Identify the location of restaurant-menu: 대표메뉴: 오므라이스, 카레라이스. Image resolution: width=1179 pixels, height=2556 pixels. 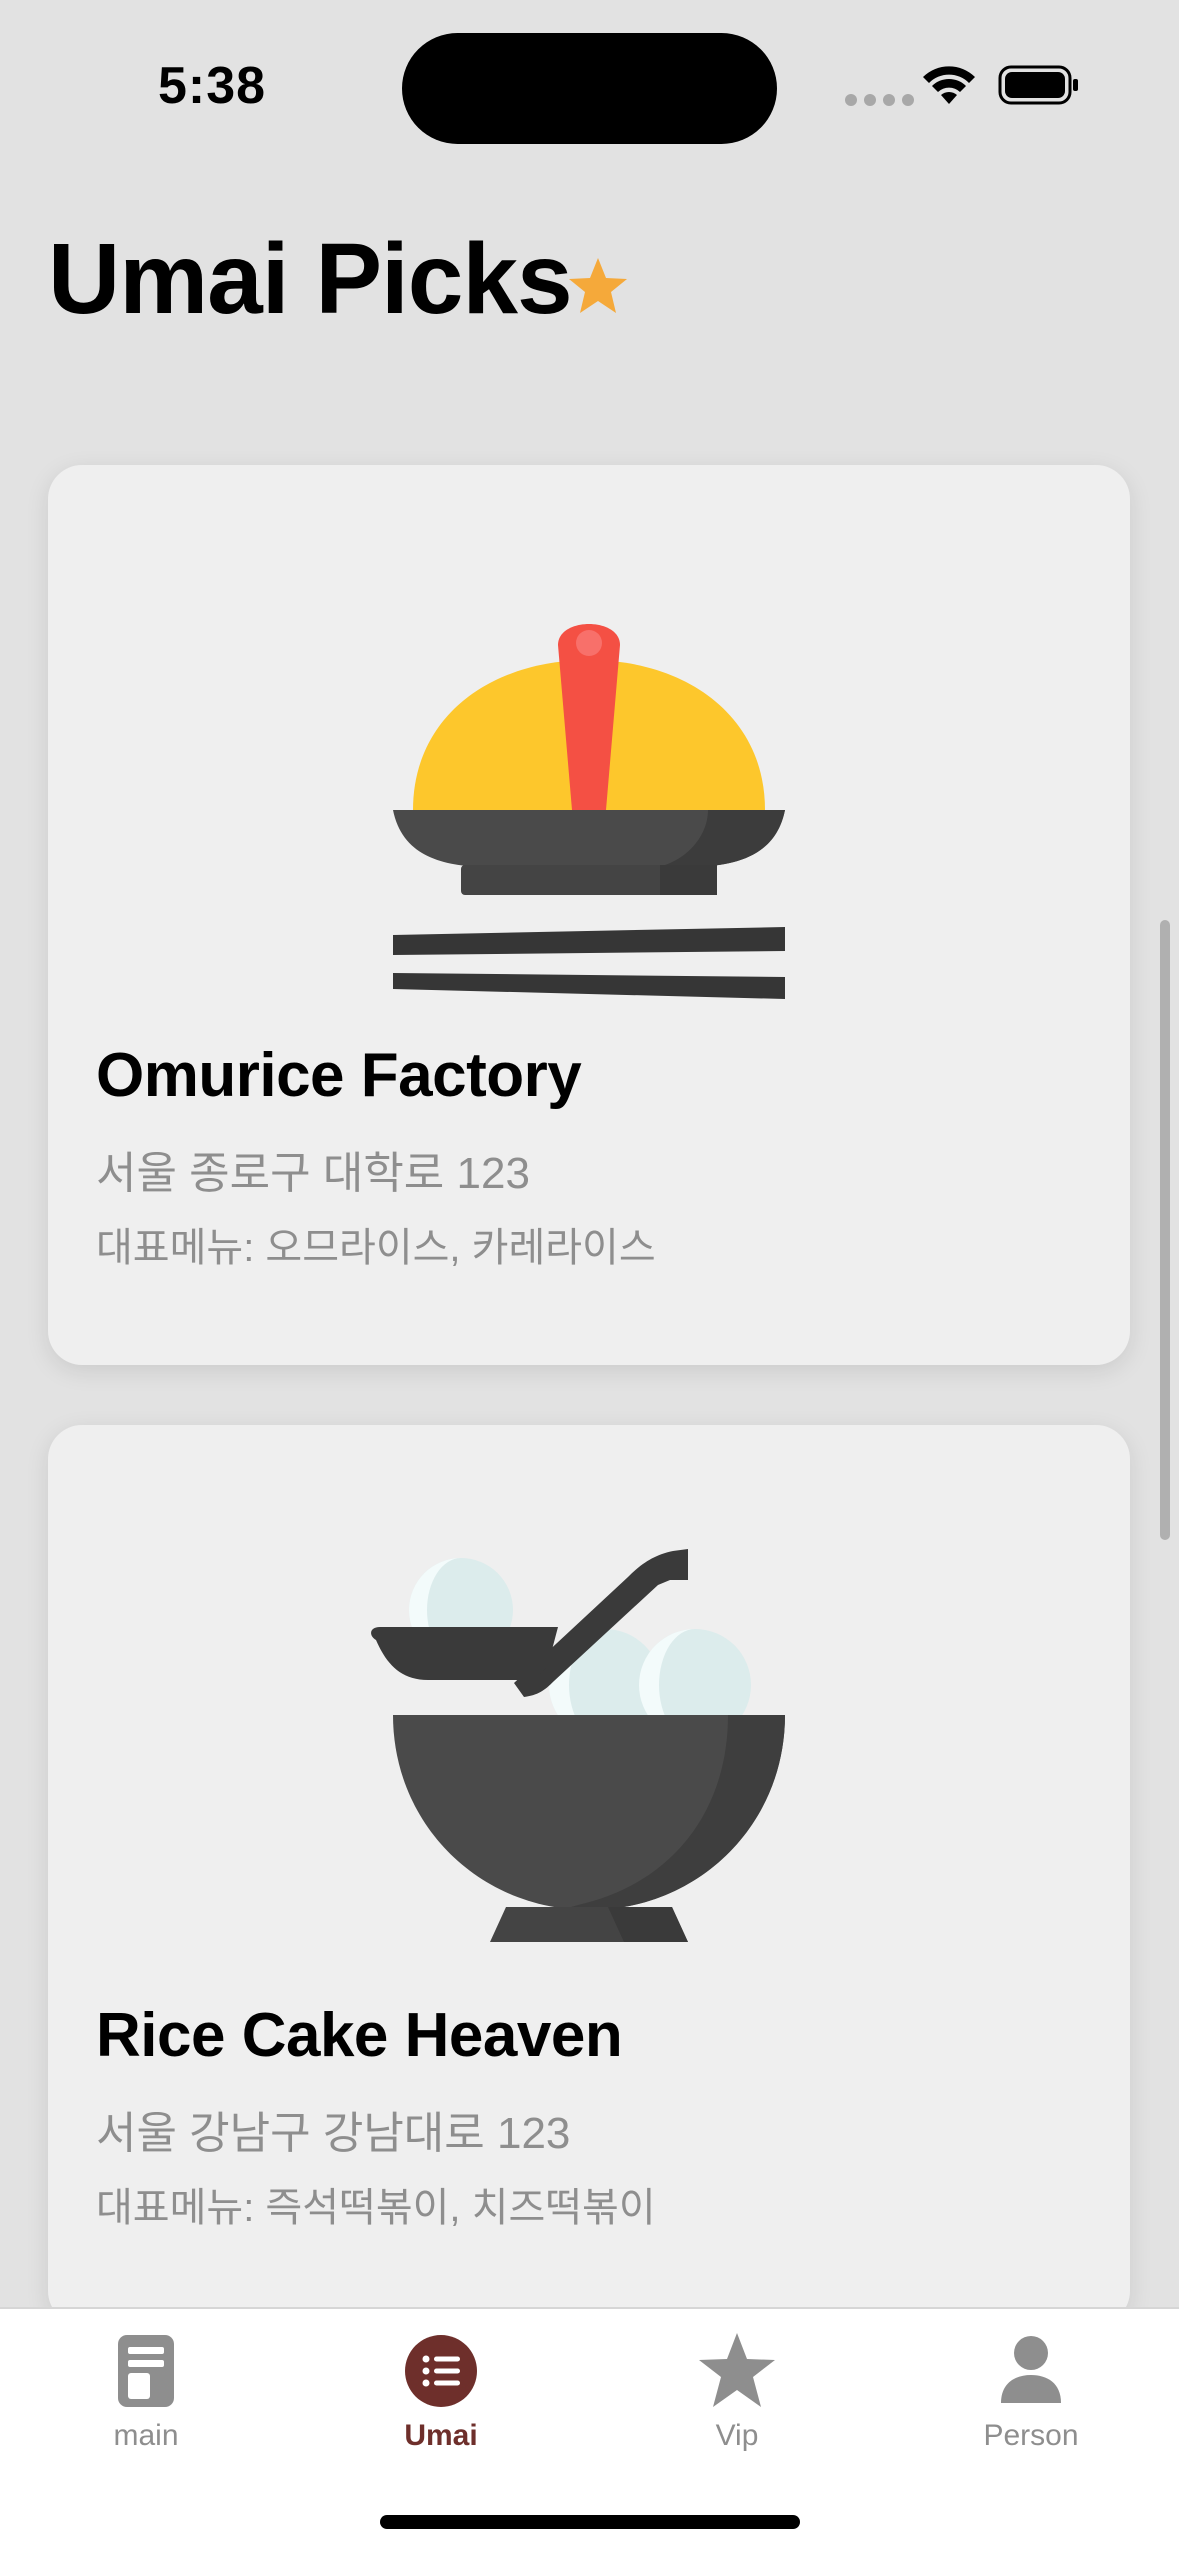
(376, 1248).